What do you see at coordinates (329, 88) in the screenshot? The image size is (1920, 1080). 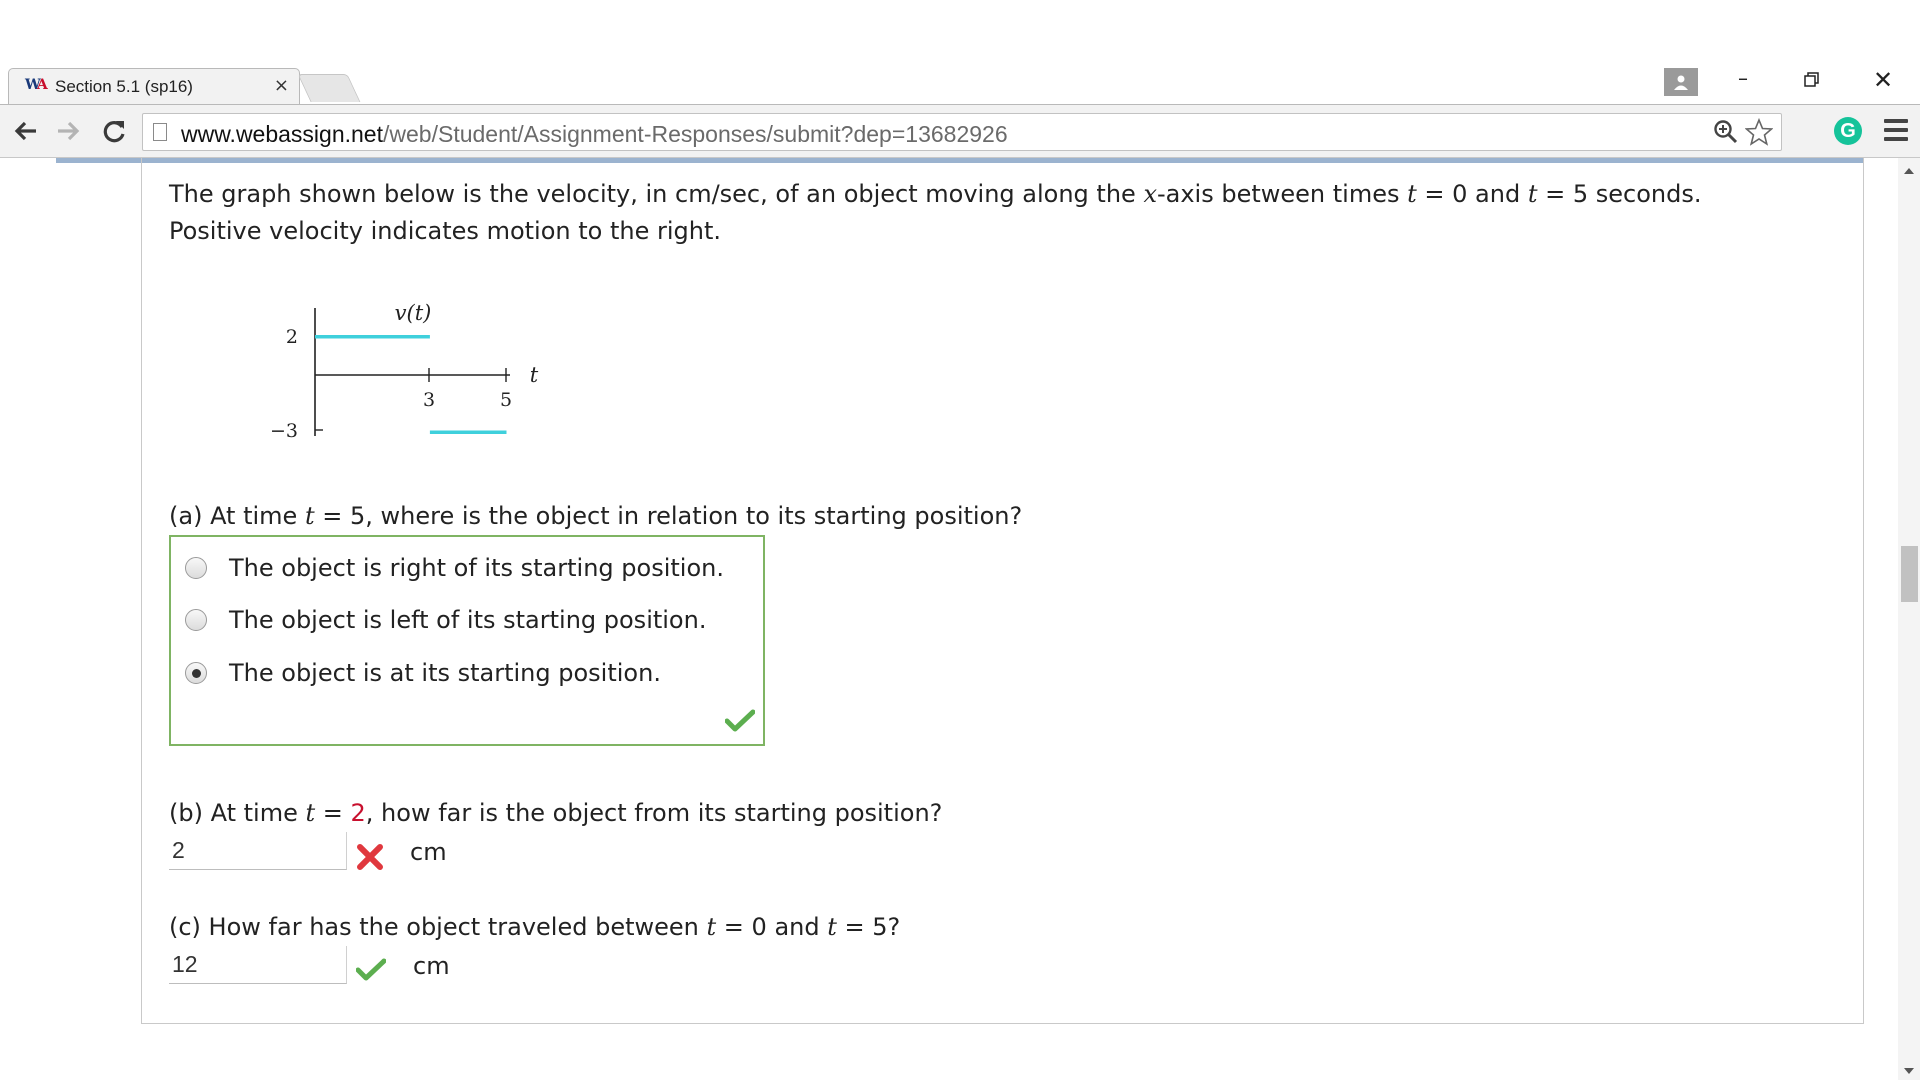 I see `new-tab-button` at bounding box center [329, 88].